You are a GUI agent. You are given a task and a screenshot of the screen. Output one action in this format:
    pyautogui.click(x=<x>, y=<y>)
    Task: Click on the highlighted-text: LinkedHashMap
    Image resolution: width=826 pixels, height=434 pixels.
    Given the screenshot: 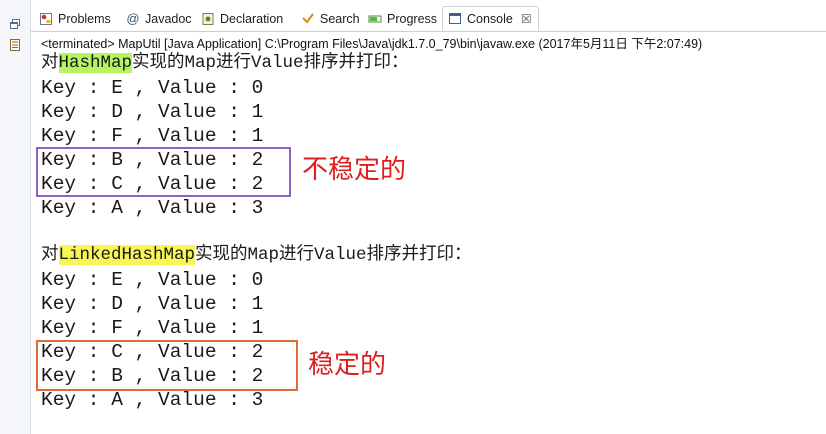 What is the action you would take?
    pyautogui.click(x=127, y=255)
    